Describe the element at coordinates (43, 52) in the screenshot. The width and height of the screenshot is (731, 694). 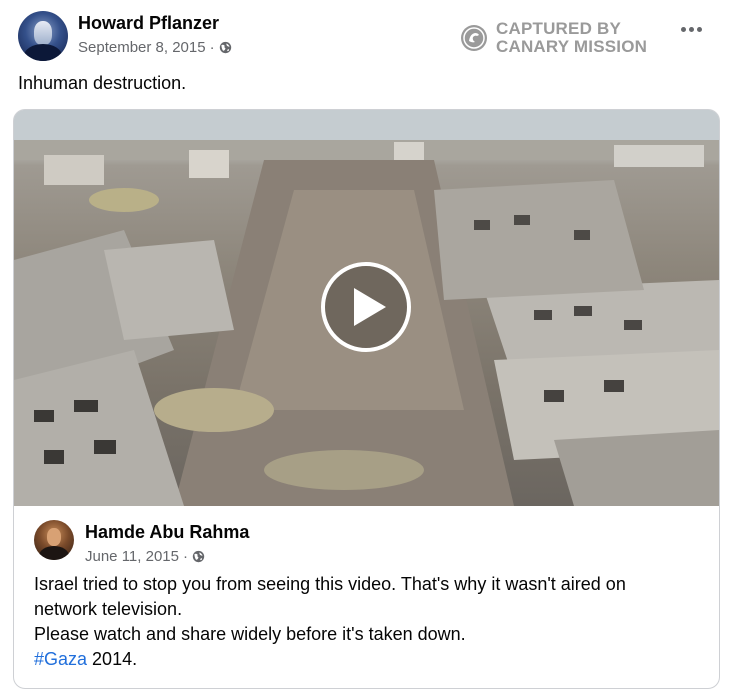
I see `avatar-shoulders` at that location.